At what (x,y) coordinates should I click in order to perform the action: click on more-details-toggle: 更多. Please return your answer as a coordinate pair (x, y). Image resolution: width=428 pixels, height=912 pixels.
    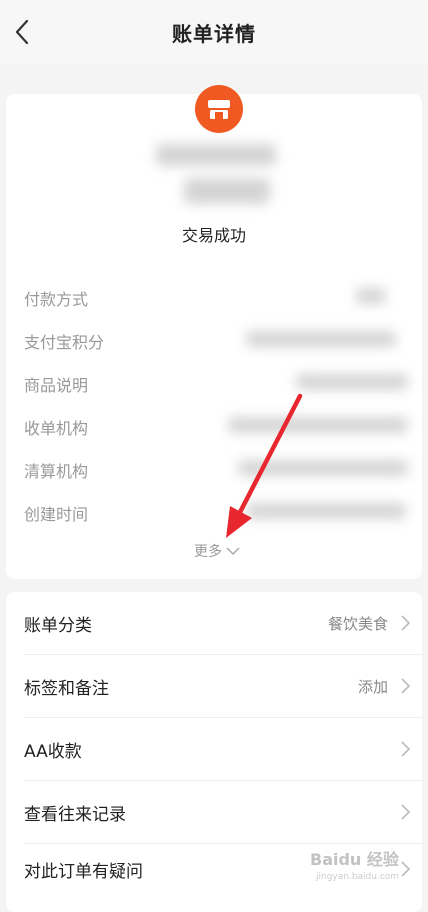
    Looking at the image, I should click on (217, 551).